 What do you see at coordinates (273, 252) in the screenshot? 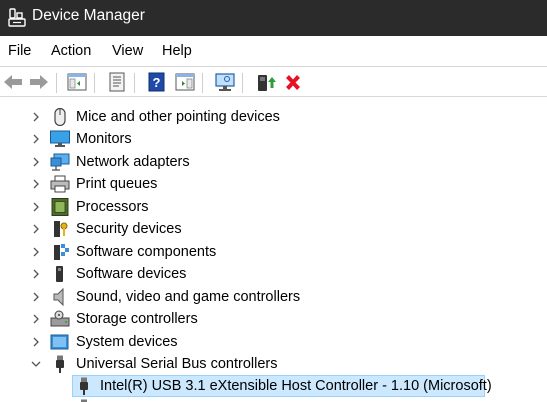
I see `tree-item-software-components: Software components` at bounding box center [273, 252].